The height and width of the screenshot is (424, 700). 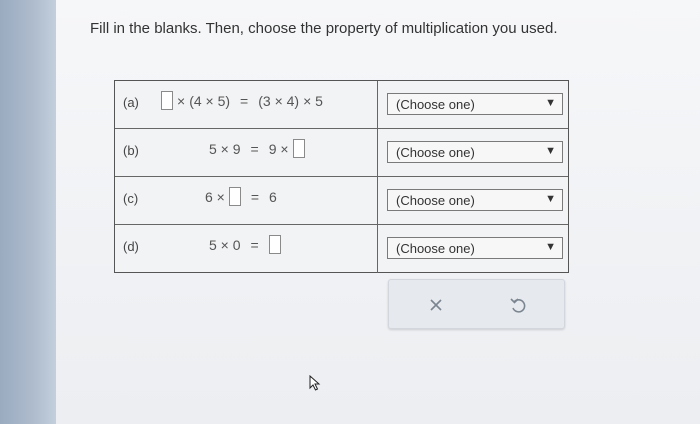 I want to click on close-icon, so click(x=436, y=305).